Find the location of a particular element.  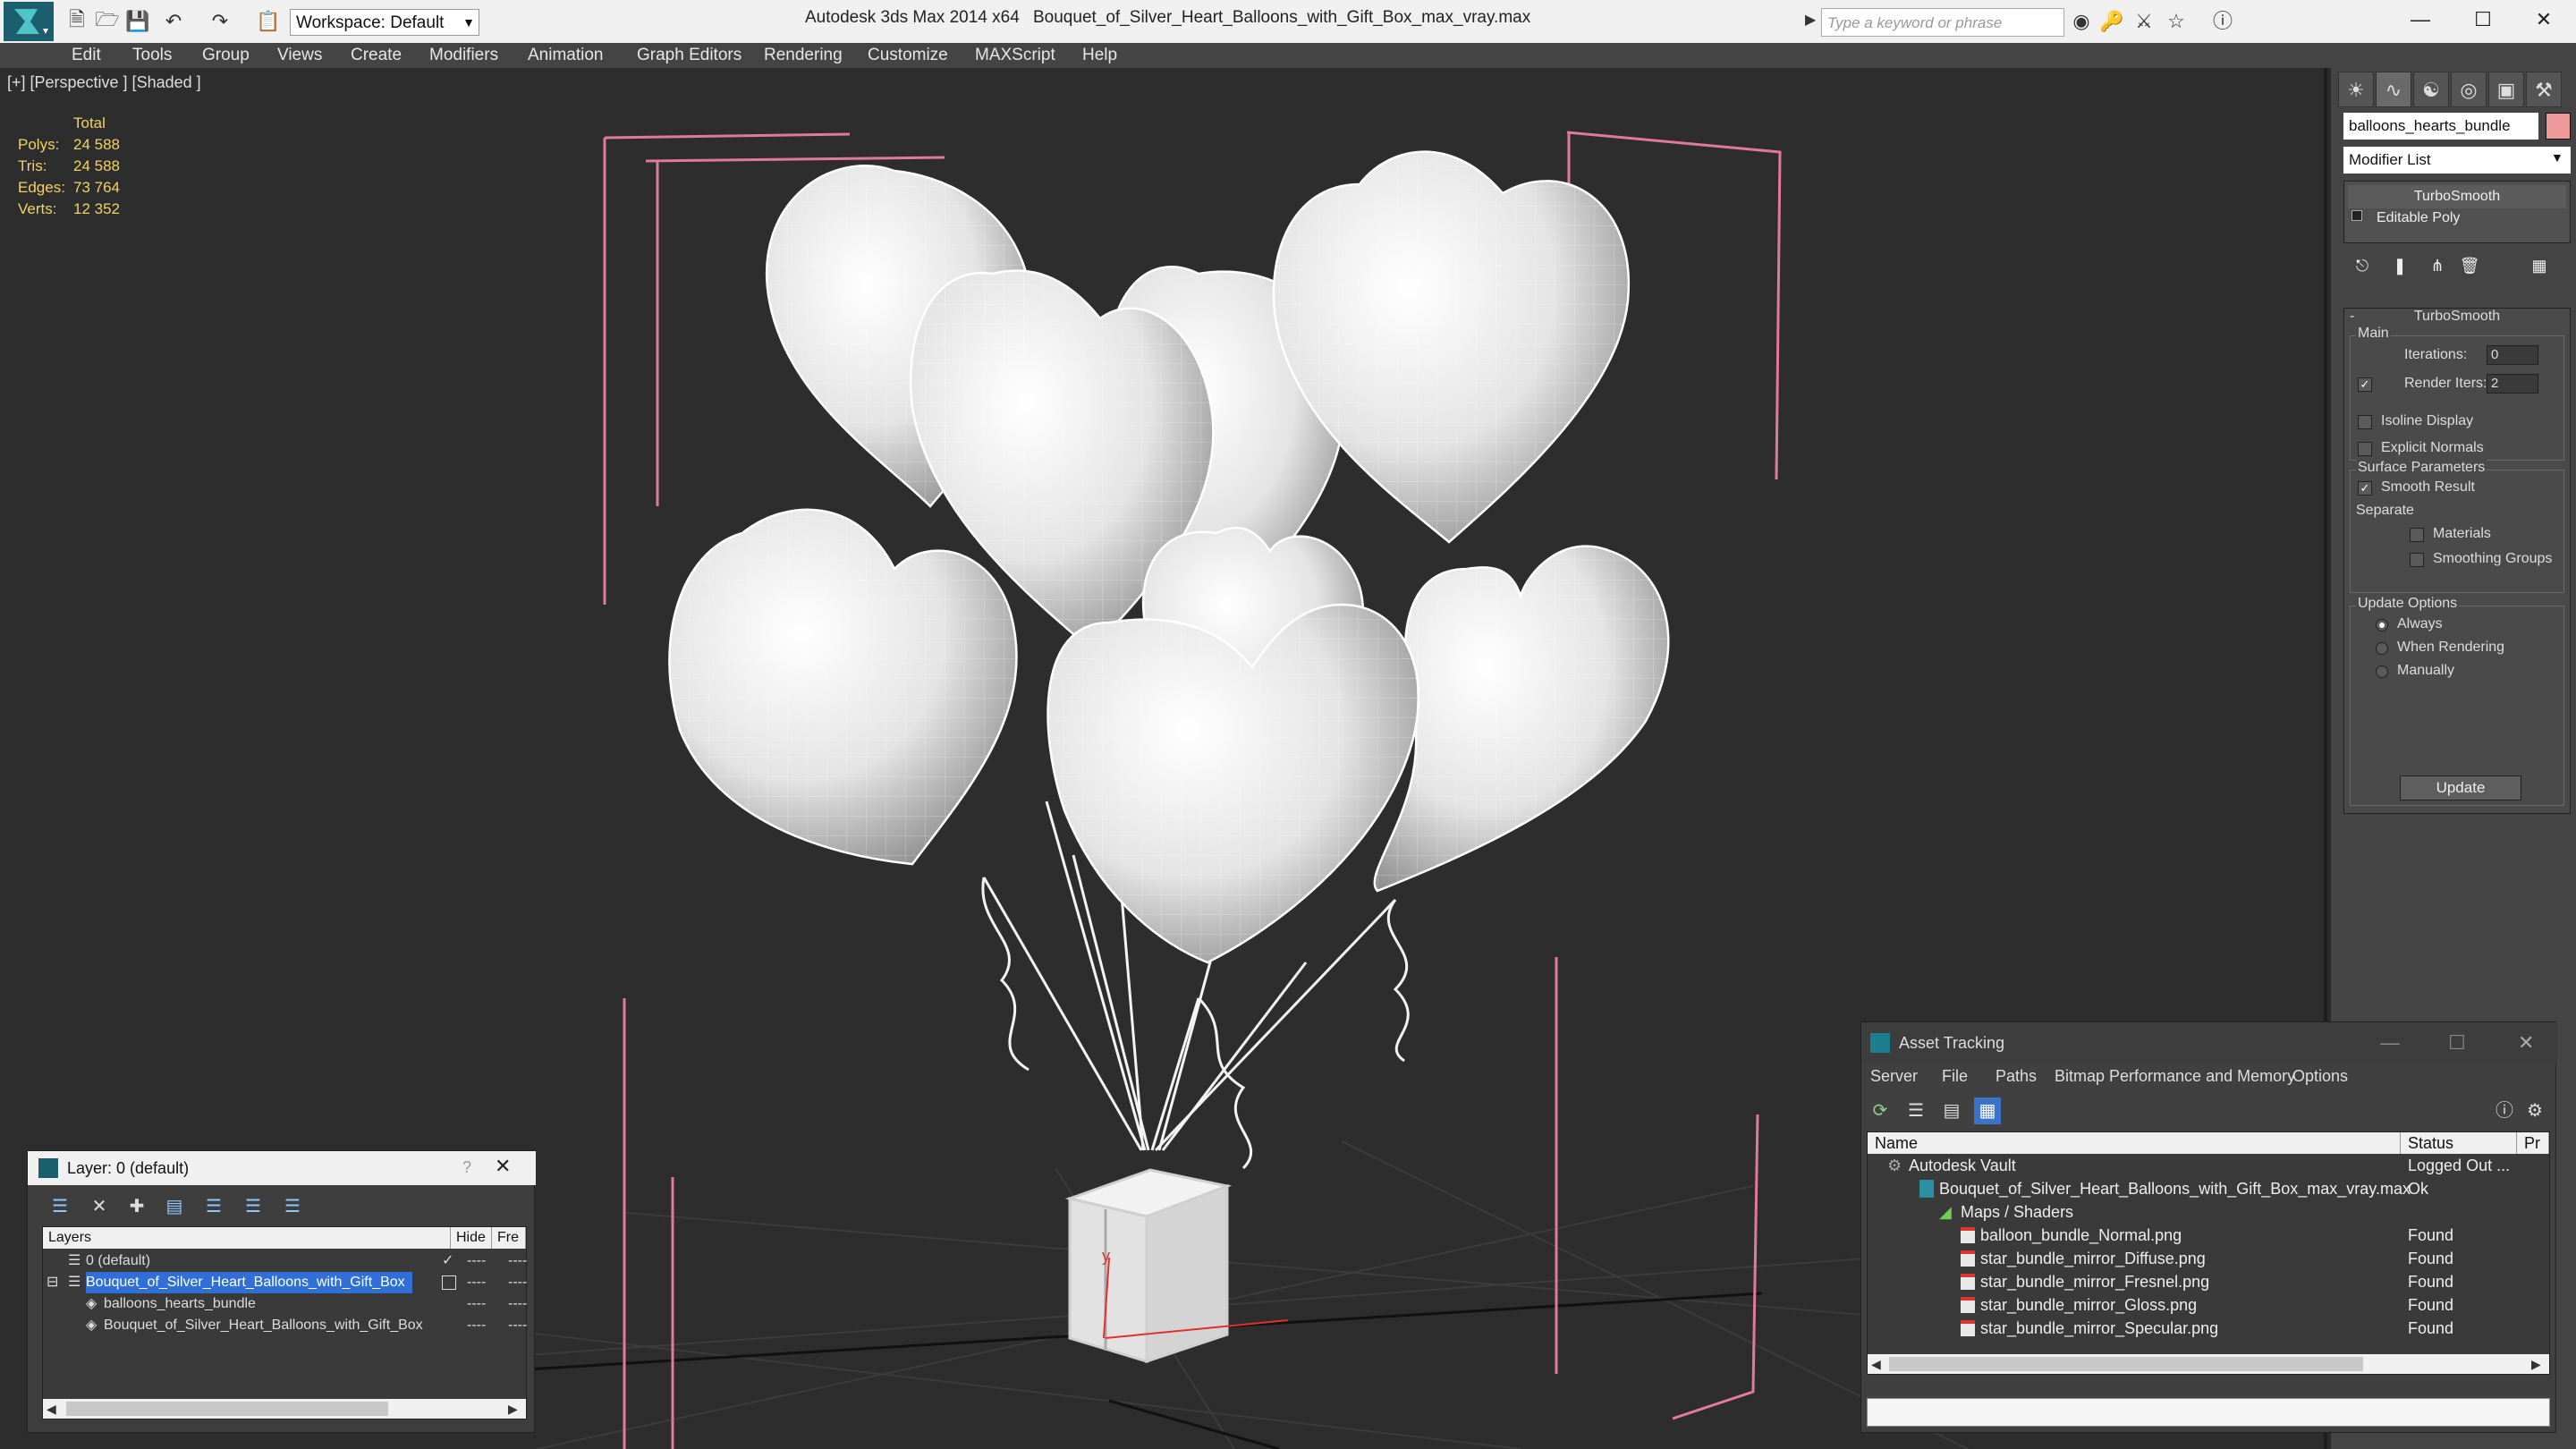

communication-center-icon: ⚔ is located at coordinates (2144, 21).